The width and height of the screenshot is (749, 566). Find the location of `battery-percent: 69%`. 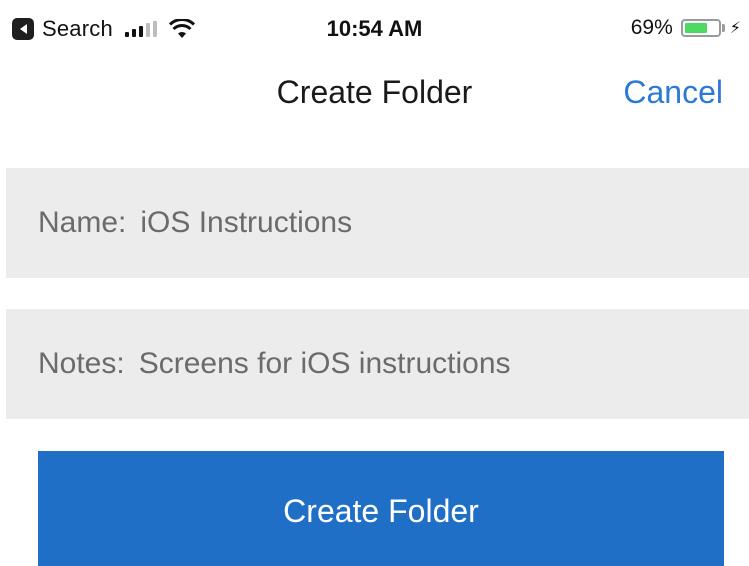

battery-percent: 69% is located at coordinates (651, 27).